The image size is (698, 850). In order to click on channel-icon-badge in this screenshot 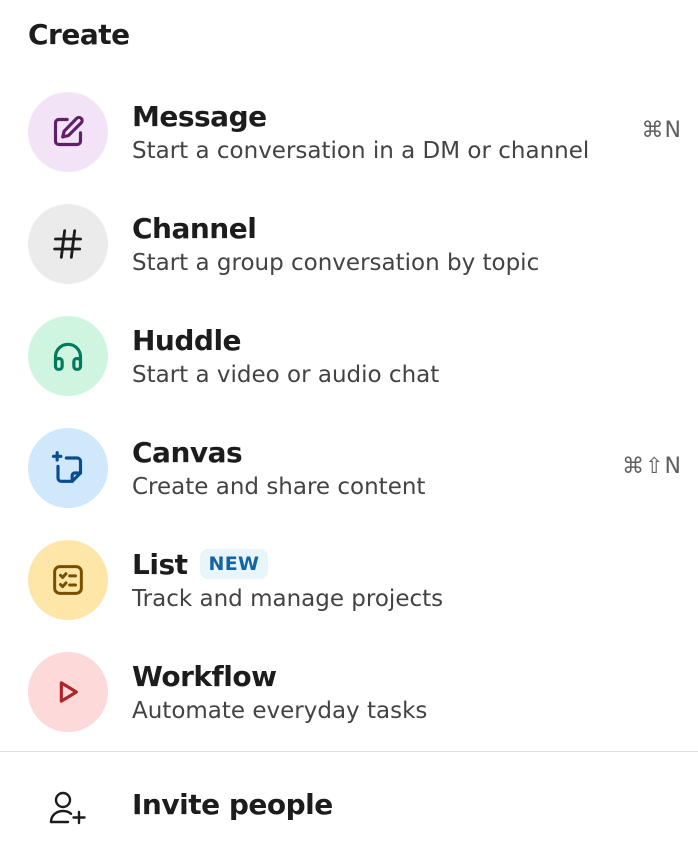, I will do `click(68, 244)`.